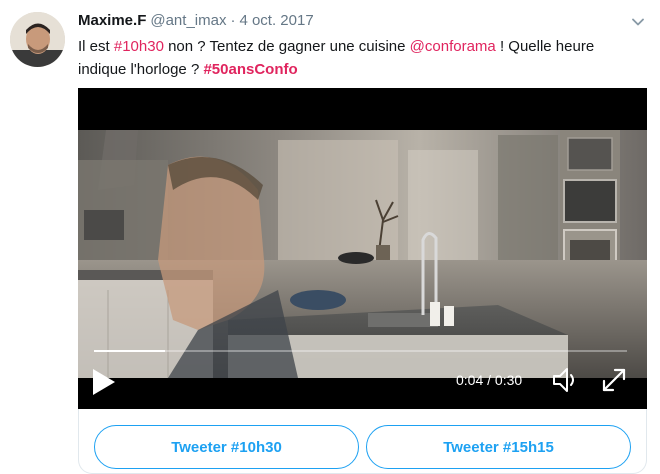 The width and height of the screenshot is (660, 474). I want to click on hashtag-link: #50ansConfo, so click(250, 69).